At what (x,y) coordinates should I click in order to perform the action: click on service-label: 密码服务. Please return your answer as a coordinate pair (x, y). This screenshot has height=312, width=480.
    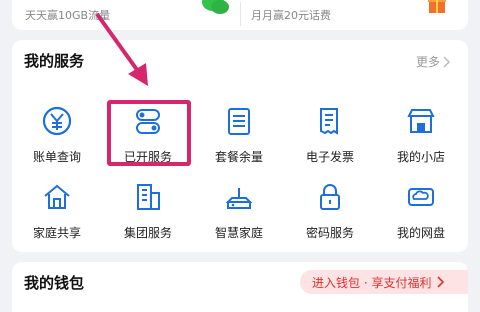
    Looking at the image, I should click on (329, 233).